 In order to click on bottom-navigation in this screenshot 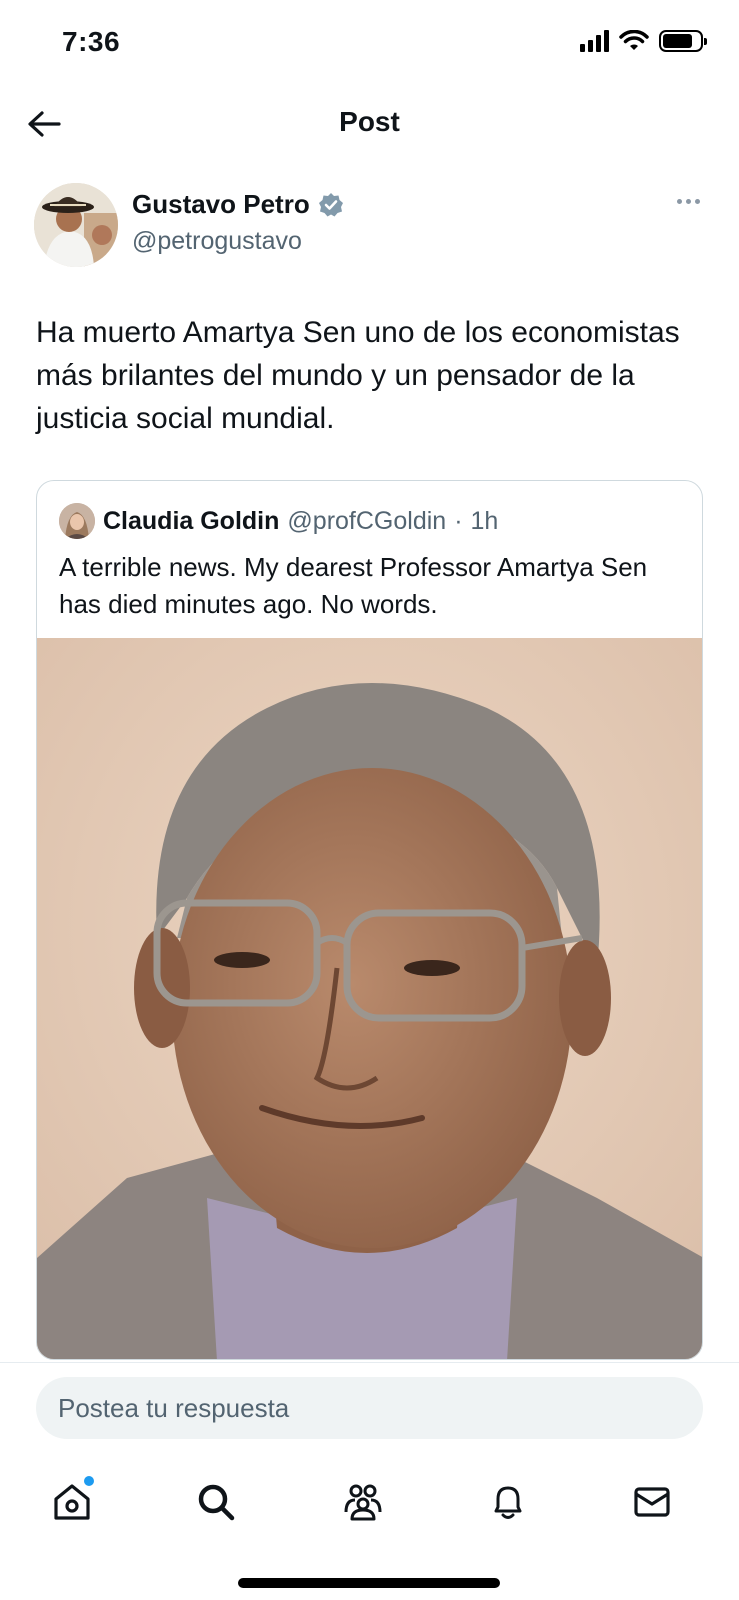, I will do `click(369, 1526)`.